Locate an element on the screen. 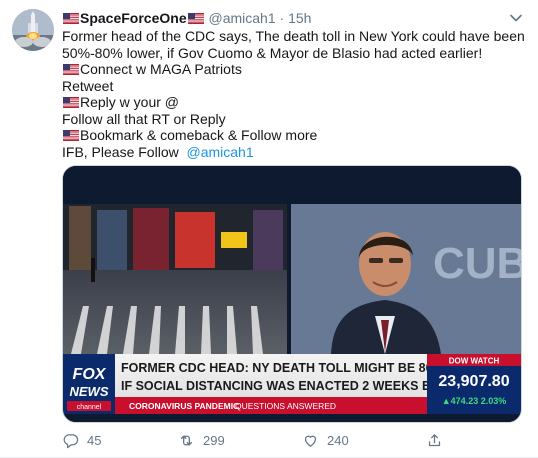  ticker-topic: CORONAVIRUS PANDEMIC is located at coordinates (184, 406).